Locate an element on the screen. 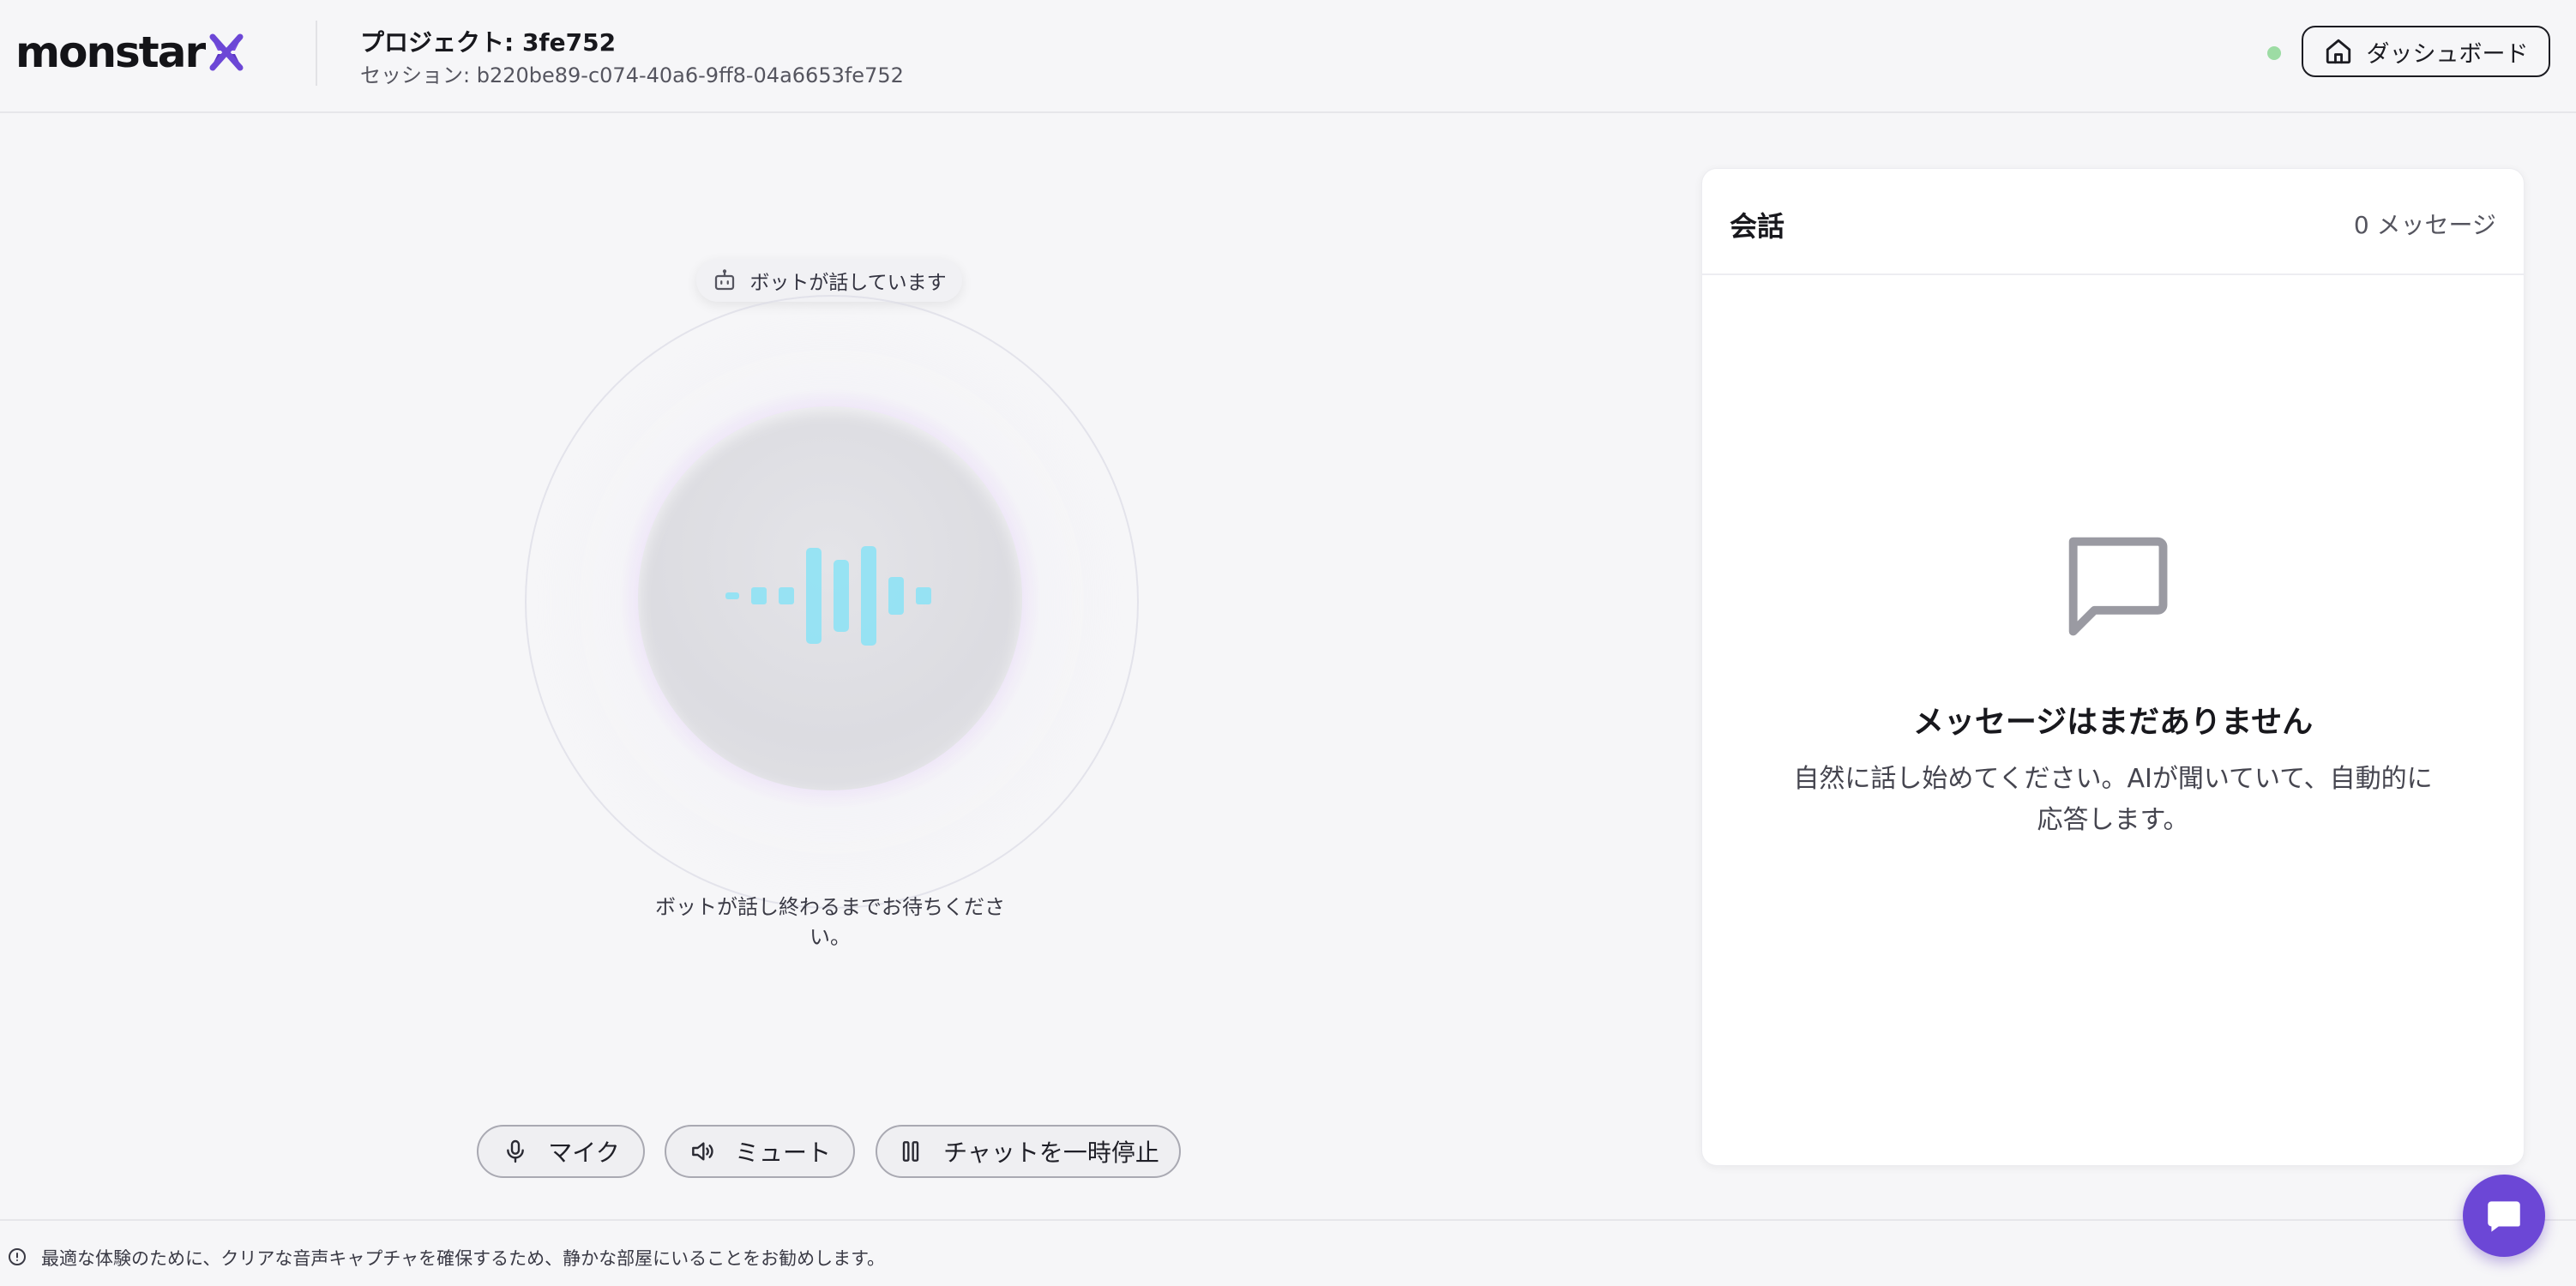  mute-button: ミュート is located at coordinates (760, 1151).